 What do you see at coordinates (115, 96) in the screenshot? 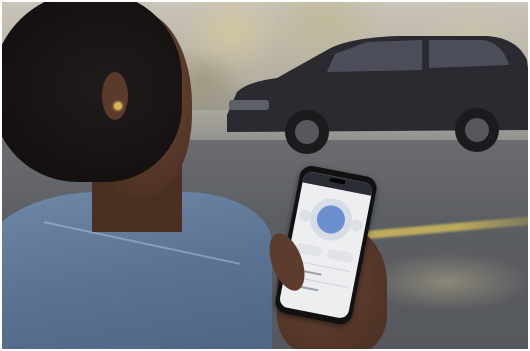
I see `ear` at bounding box center [115, 96].